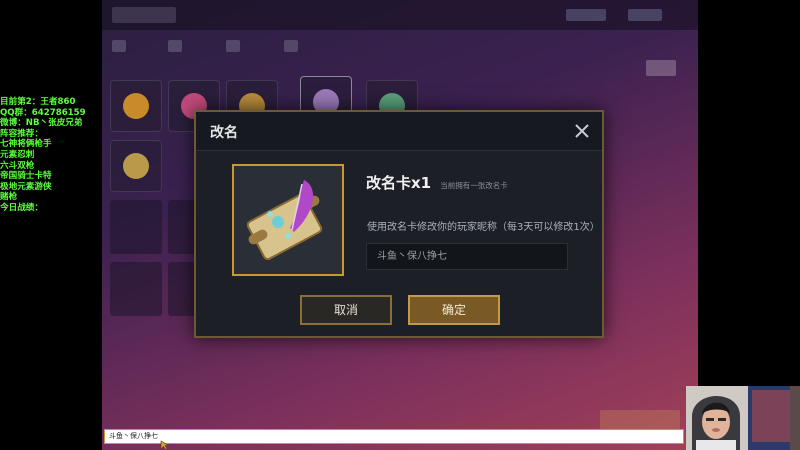 This screenshot has height=450, width=800. Describe the element at coordinates (399, 183) in the screenshot. I see `card-name: 改名卡x1` at that location.